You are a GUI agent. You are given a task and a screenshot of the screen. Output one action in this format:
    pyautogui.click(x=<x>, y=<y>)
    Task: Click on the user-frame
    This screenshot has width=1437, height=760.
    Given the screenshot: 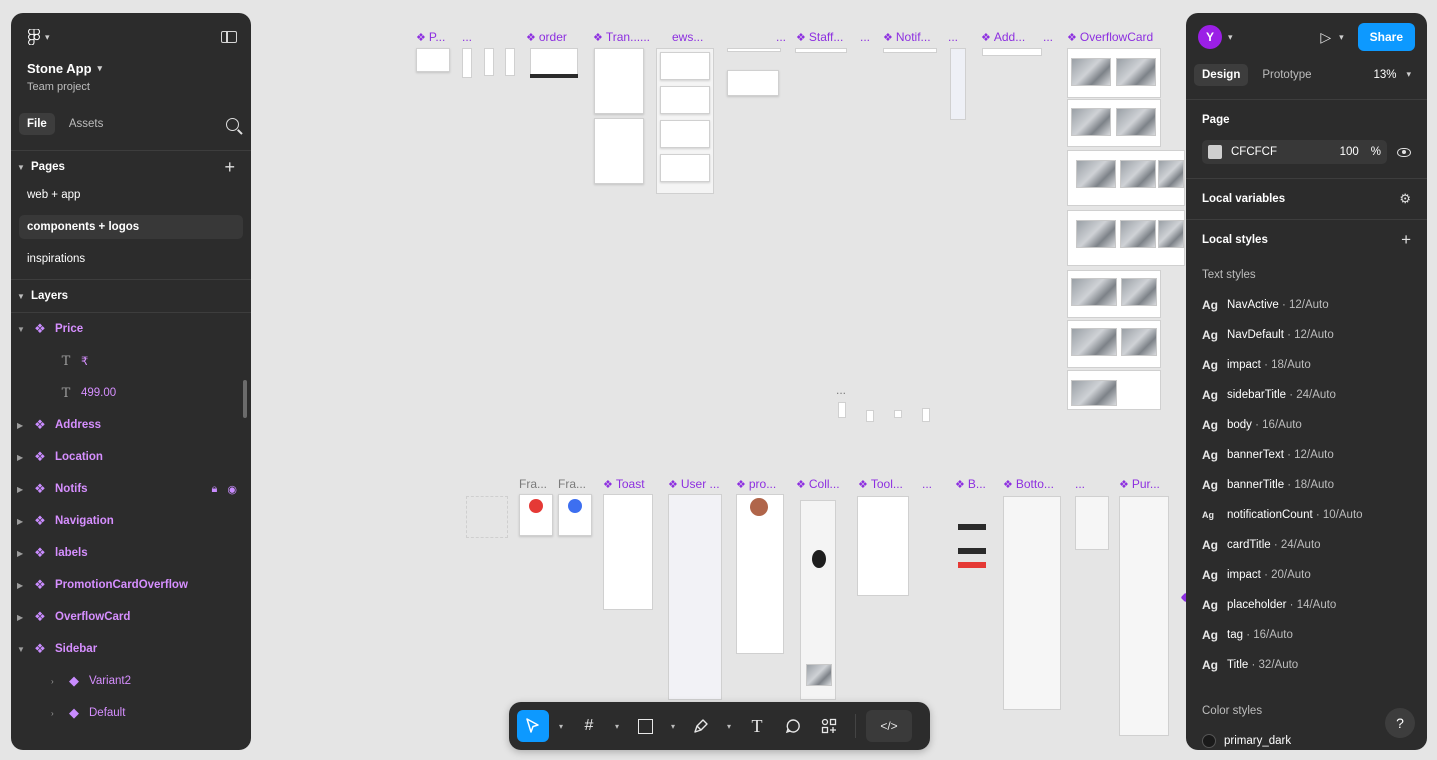 What is the action you would take?
    pyautogui.click(x=695, y=597)
    